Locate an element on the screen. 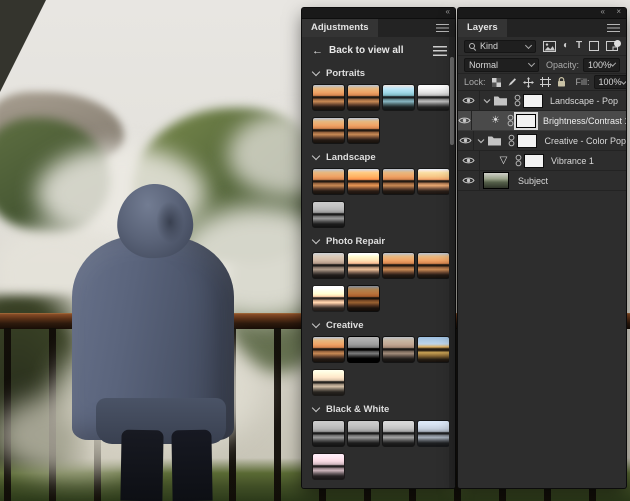 This screenshot has width=630, height=501. blend-mode-dropdown: Normal is located at coordinates (501, 64).